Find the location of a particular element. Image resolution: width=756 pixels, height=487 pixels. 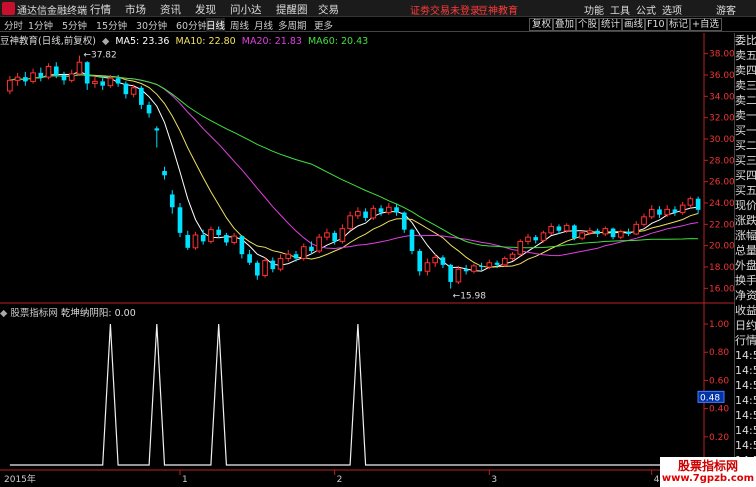

y-tick-label: 34.00 is located at coordinates (721, 97).